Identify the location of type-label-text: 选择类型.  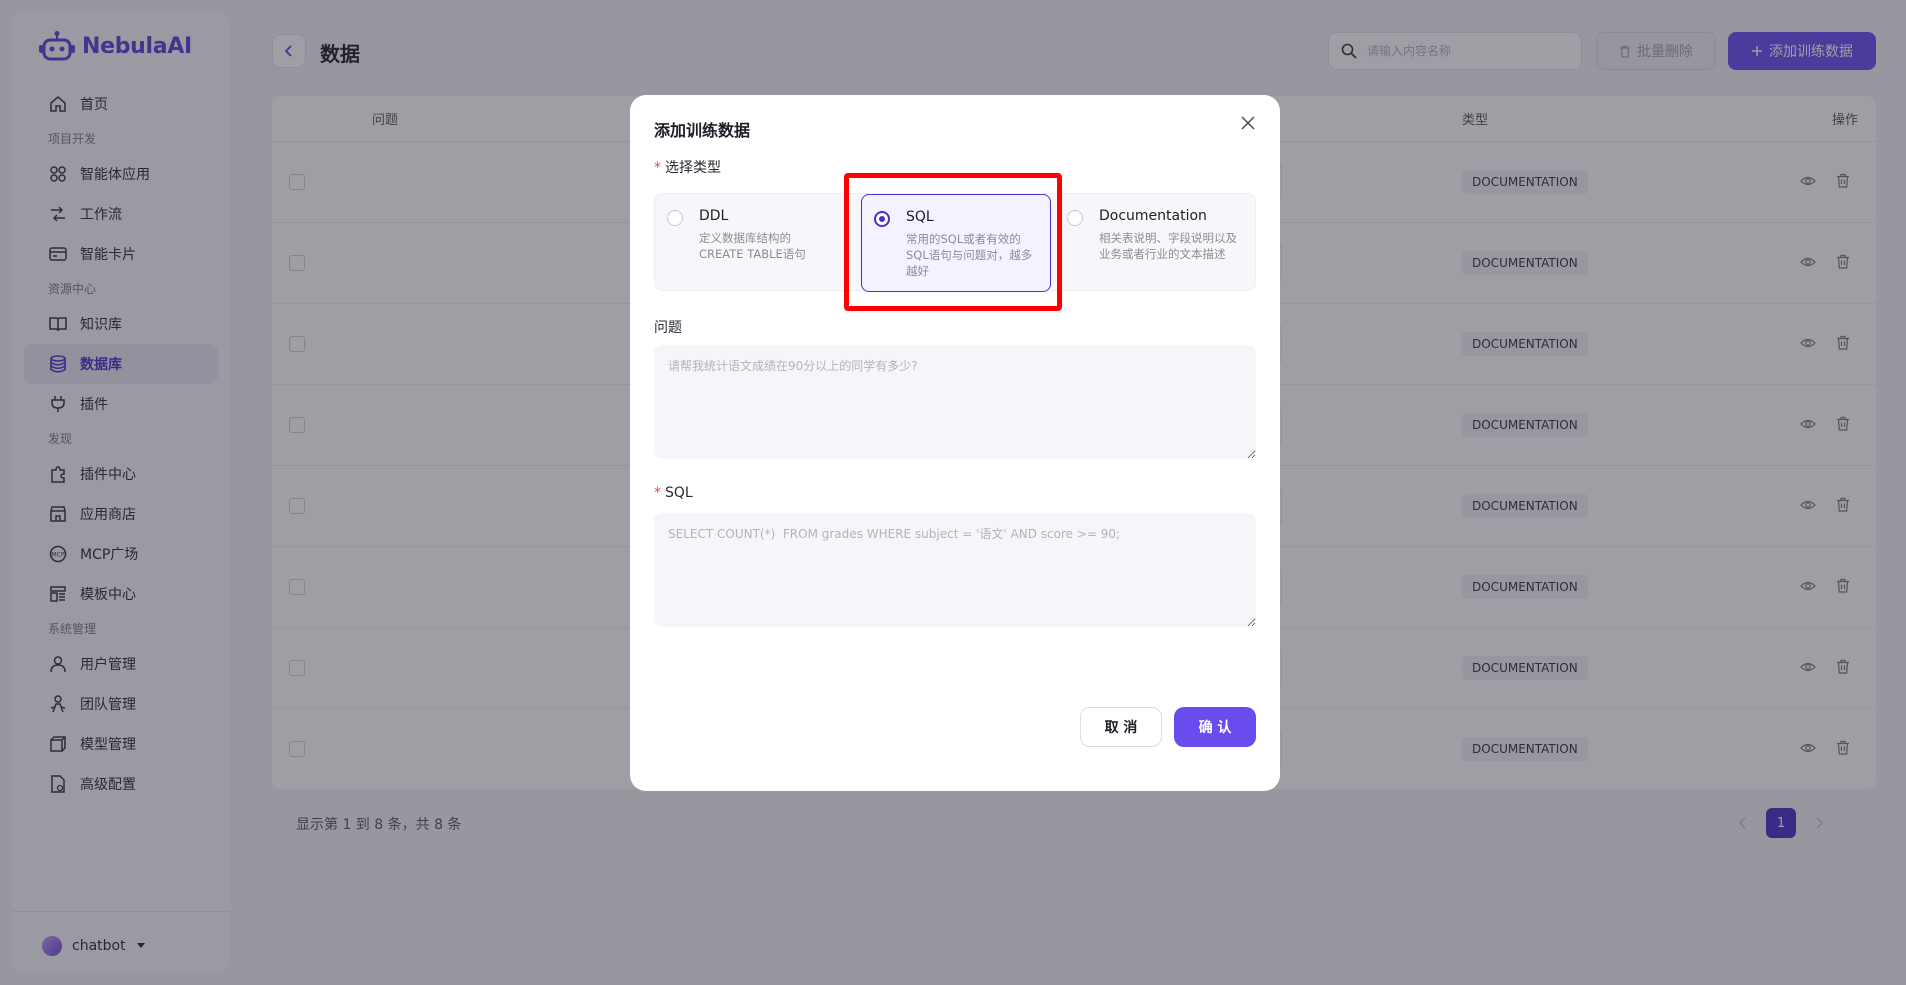
(693, 168).